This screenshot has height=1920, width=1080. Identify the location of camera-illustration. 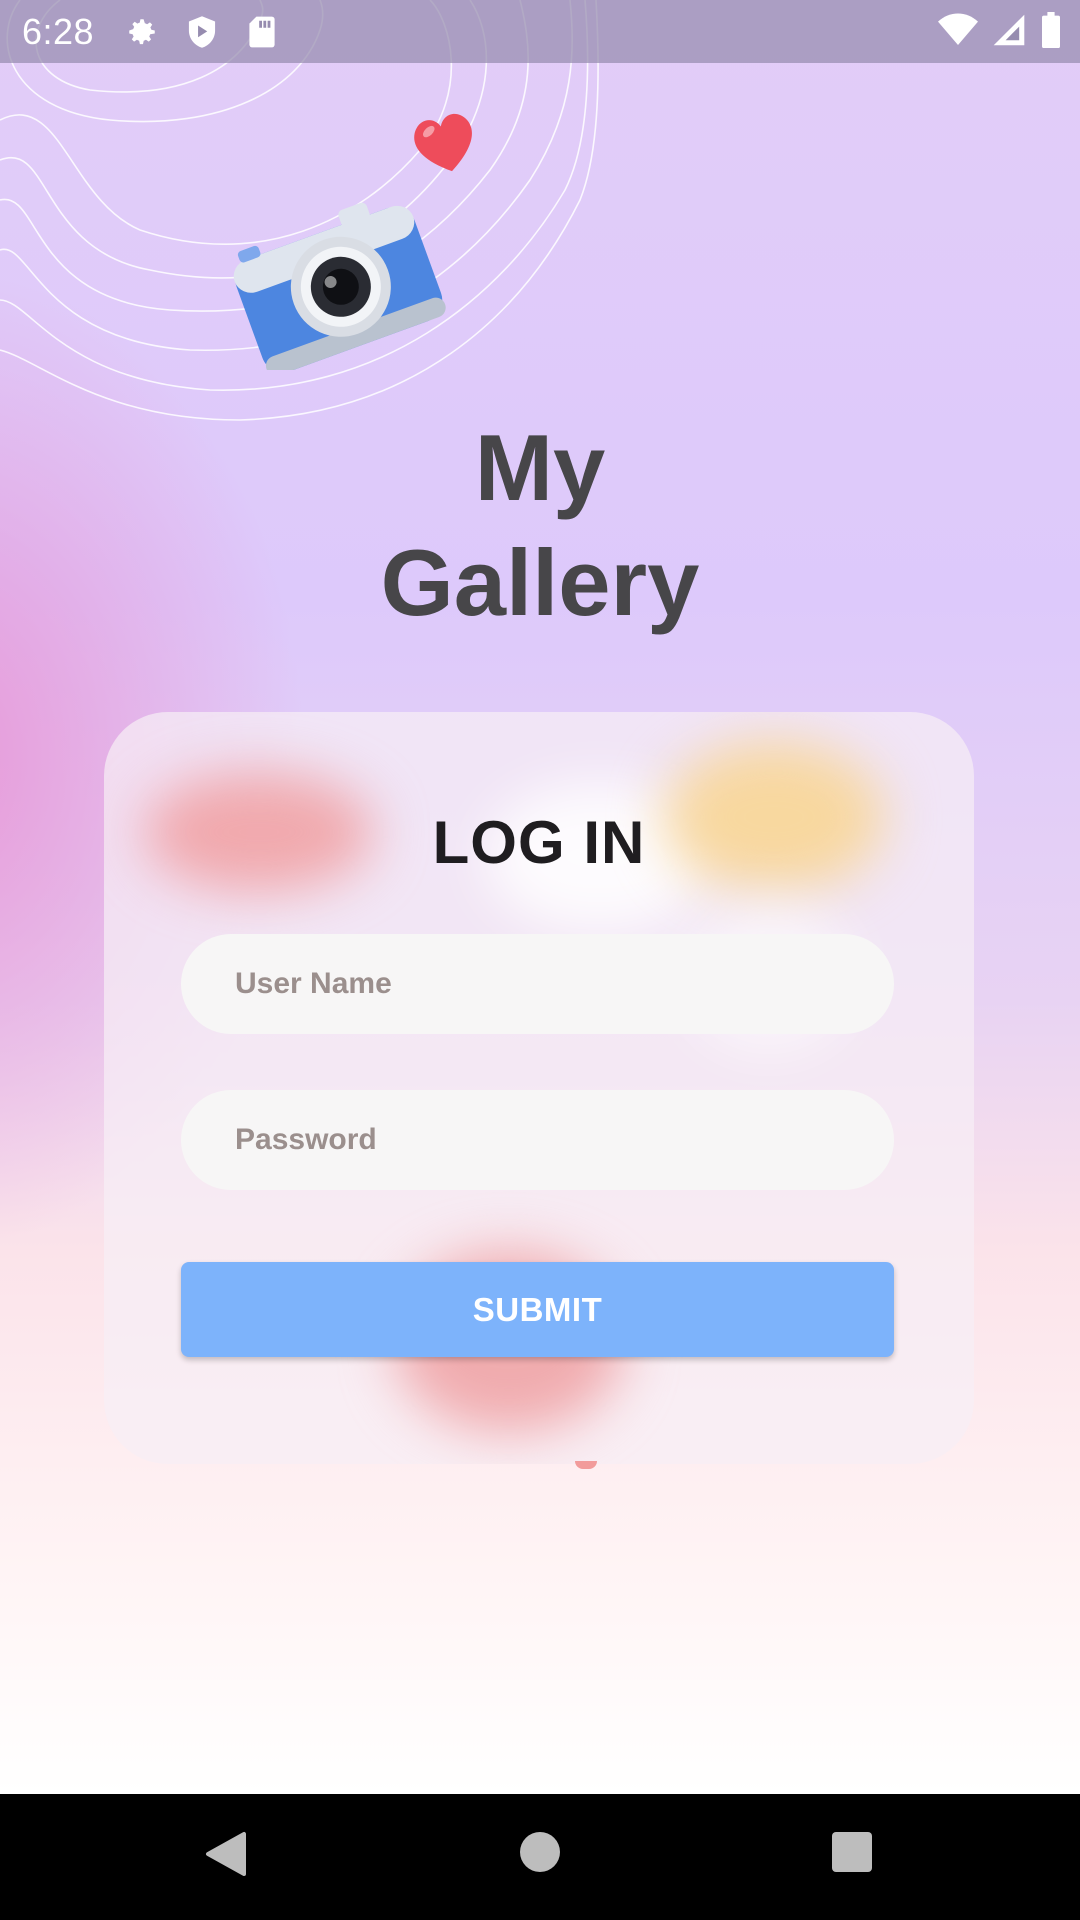
(339, 286).